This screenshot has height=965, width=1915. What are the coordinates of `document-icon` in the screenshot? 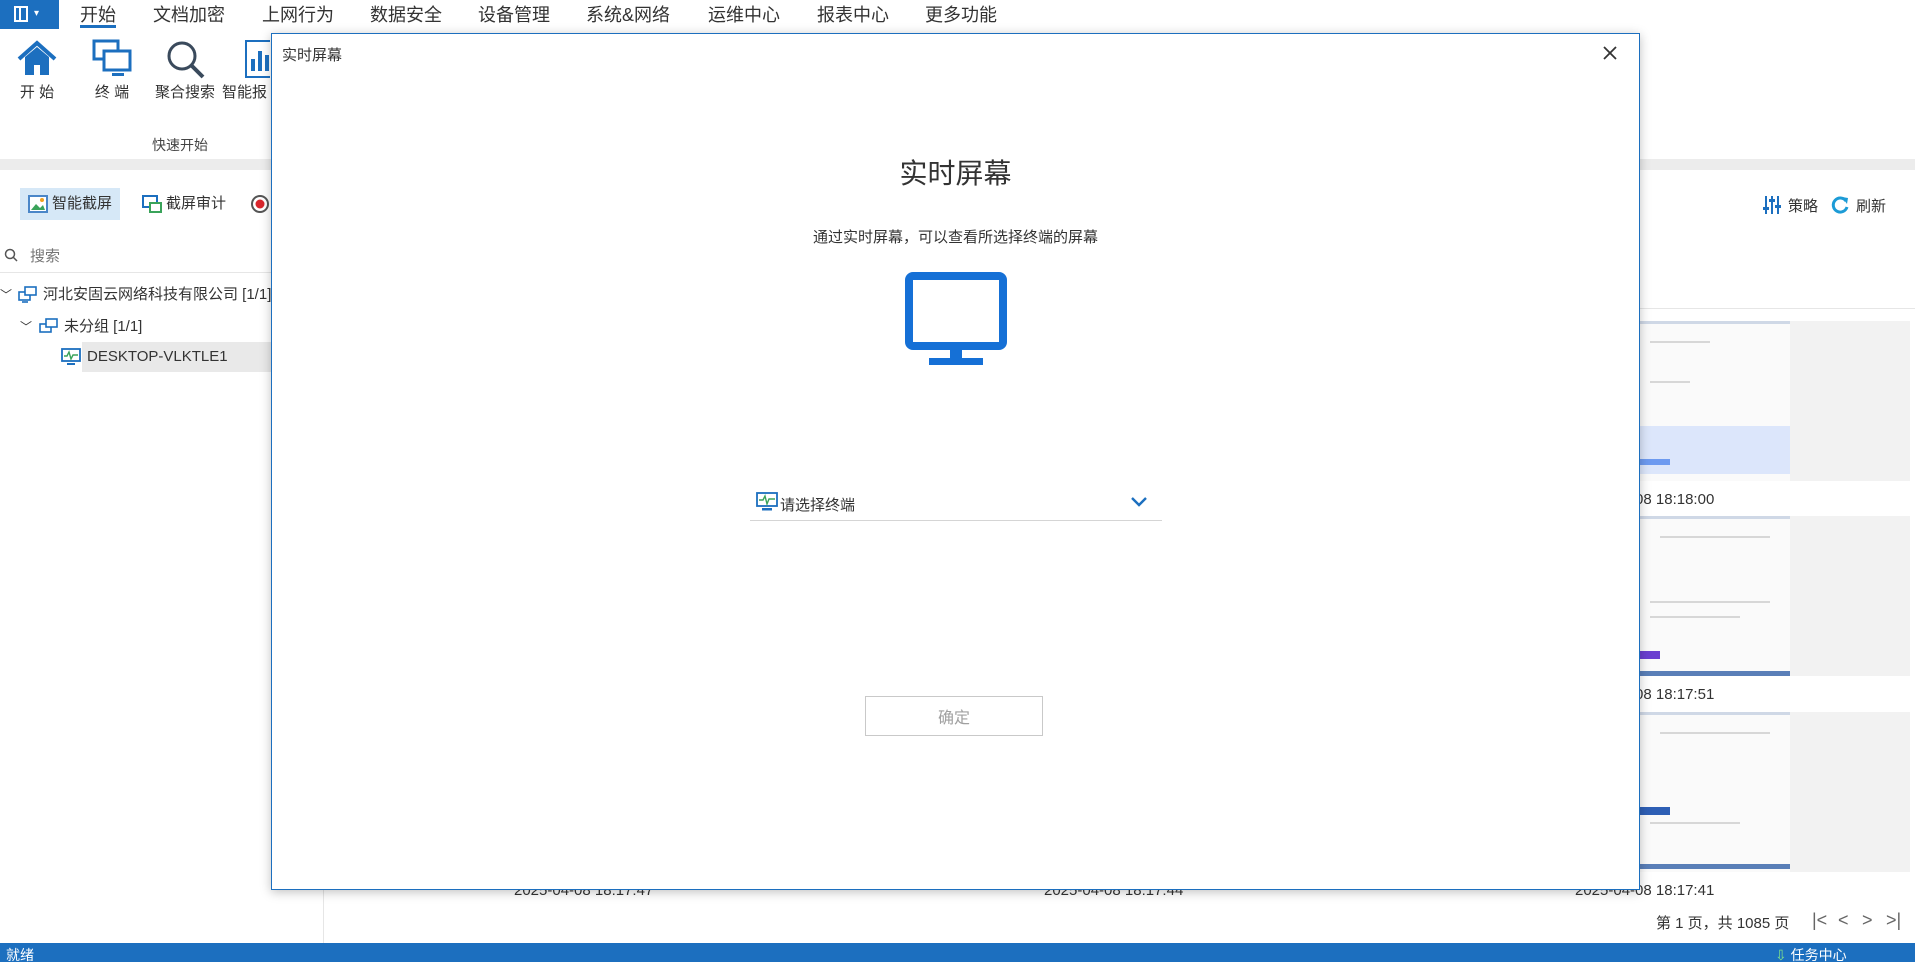 It's located at (21, 14).